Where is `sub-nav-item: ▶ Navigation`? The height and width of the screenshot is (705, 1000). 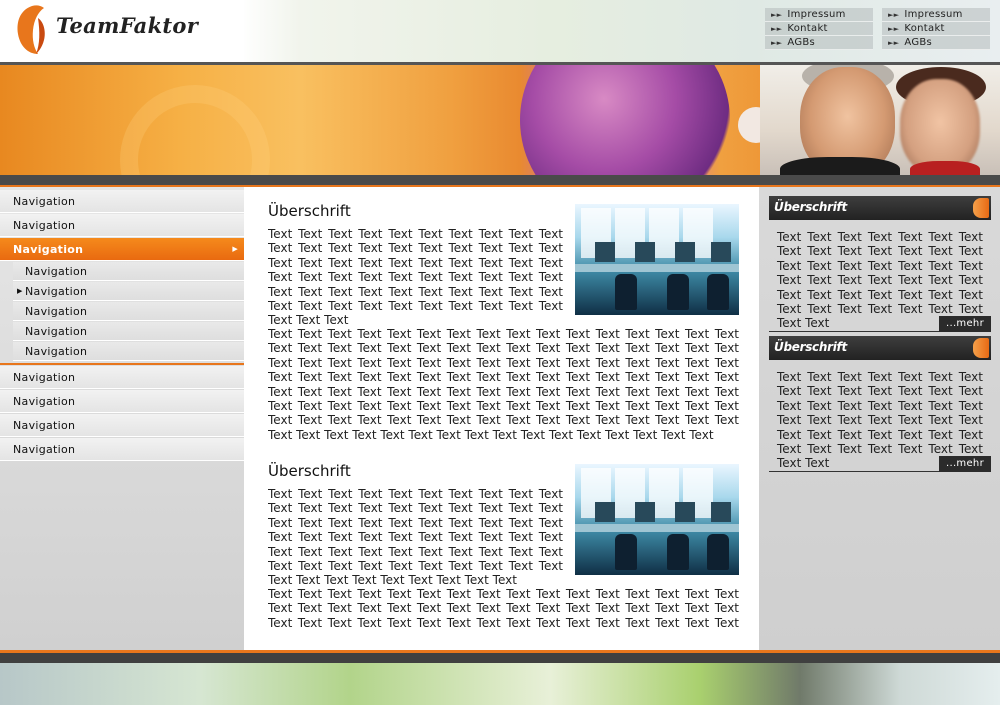
sub-nav-item: ▶ Navigation is located at coordinates (134, 291).